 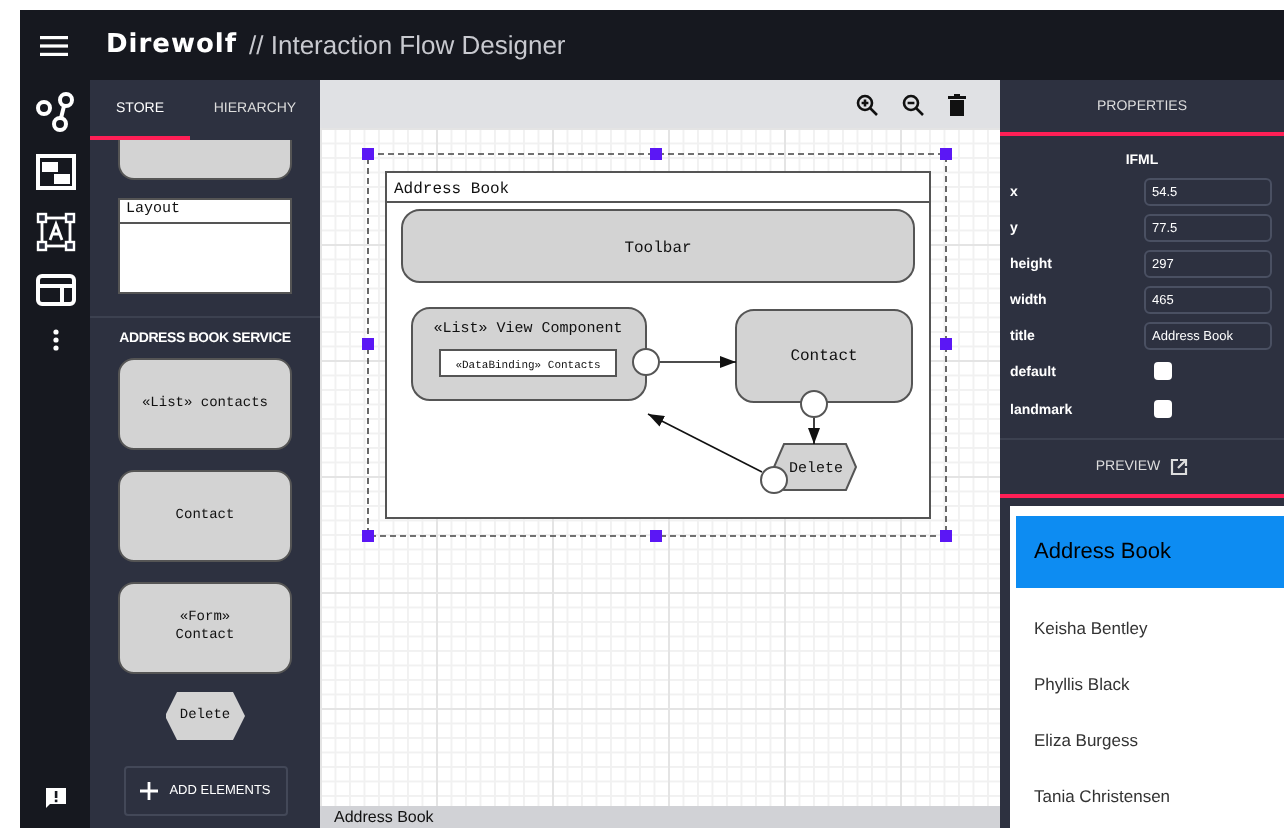 I want to click on status-text: Address Book, so click(x=384, y=817).